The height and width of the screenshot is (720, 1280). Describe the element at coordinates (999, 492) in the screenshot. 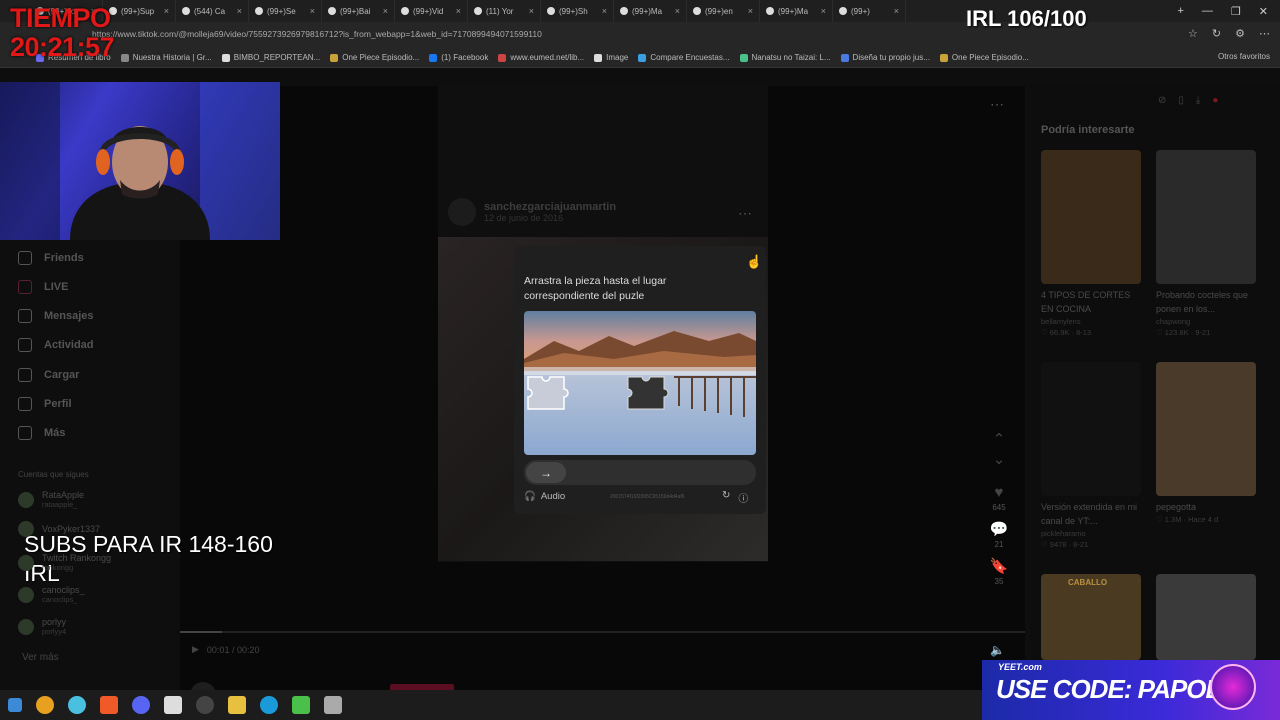

I see `heart-icon: ♥` at that location.